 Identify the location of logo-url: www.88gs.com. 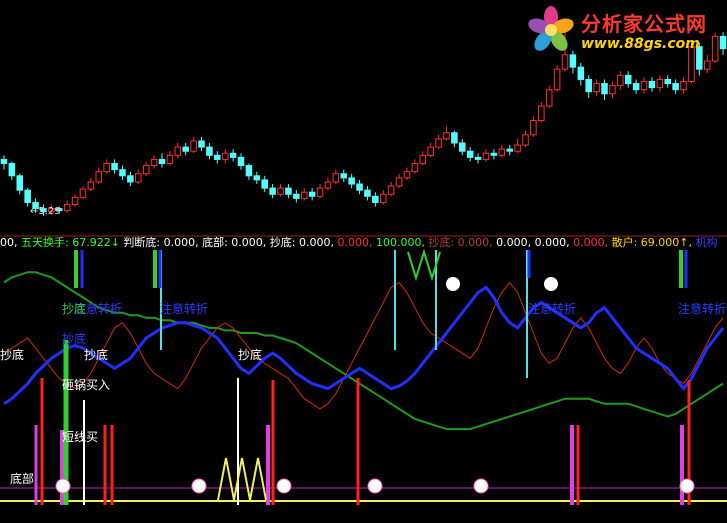
(640, 44).